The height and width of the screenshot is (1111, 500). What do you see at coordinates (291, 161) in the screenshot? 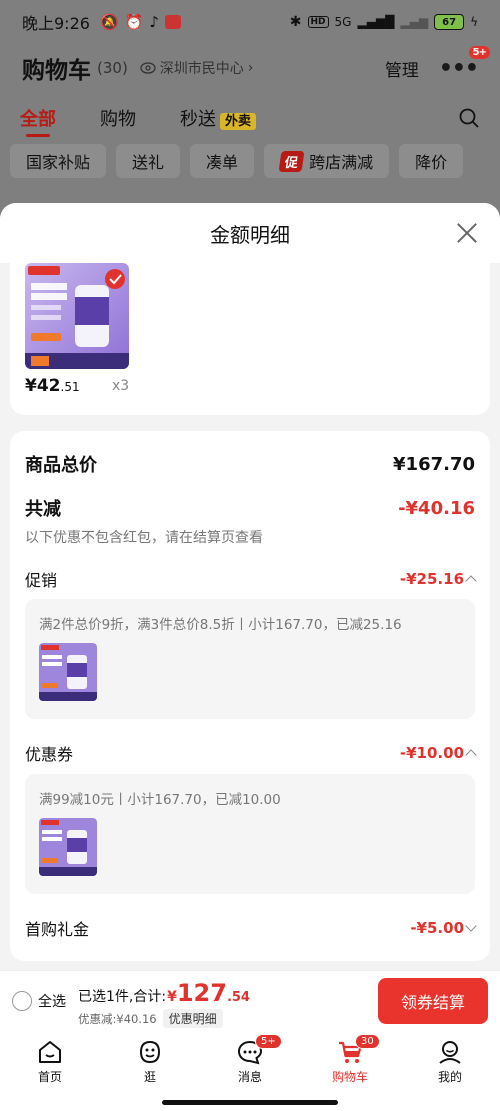
I see `promo-tag-icon: 促` at bounding box center [291, 161].